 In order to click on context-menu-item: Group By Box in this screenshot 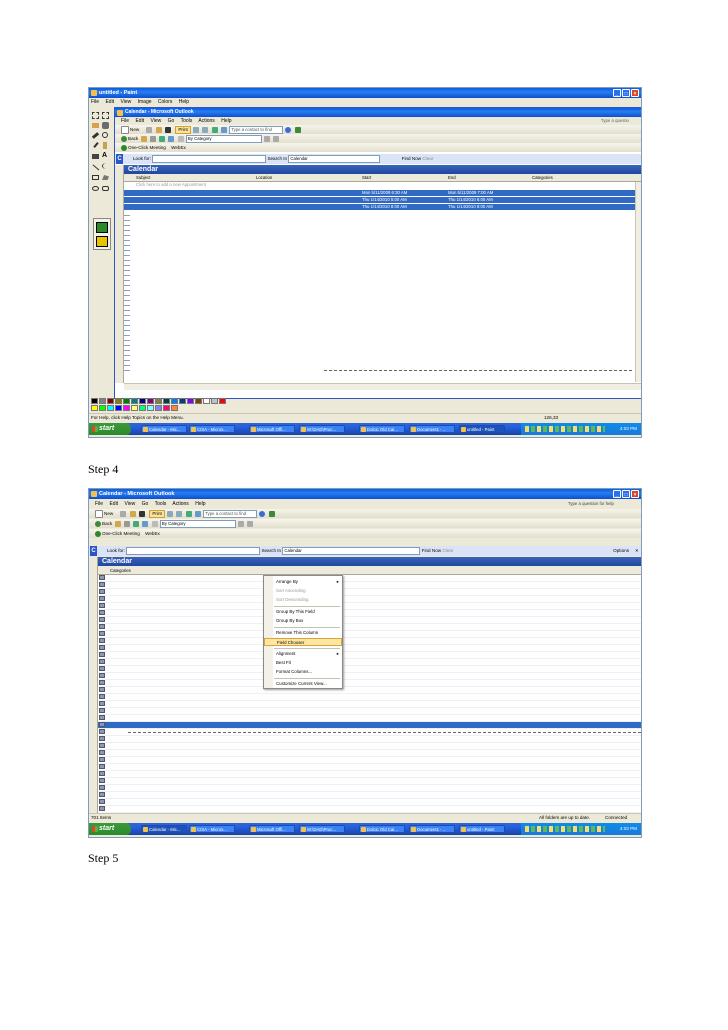, I will do `click(303, 621)`.